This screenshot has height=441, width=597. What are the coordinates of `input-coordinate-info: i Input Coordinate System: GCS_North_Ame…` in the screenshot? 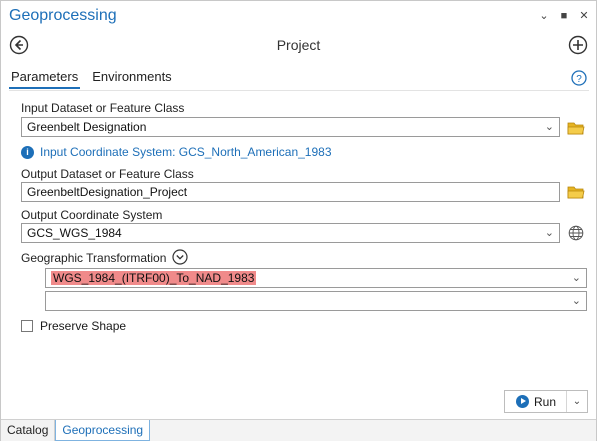 It's located at (176, 152).